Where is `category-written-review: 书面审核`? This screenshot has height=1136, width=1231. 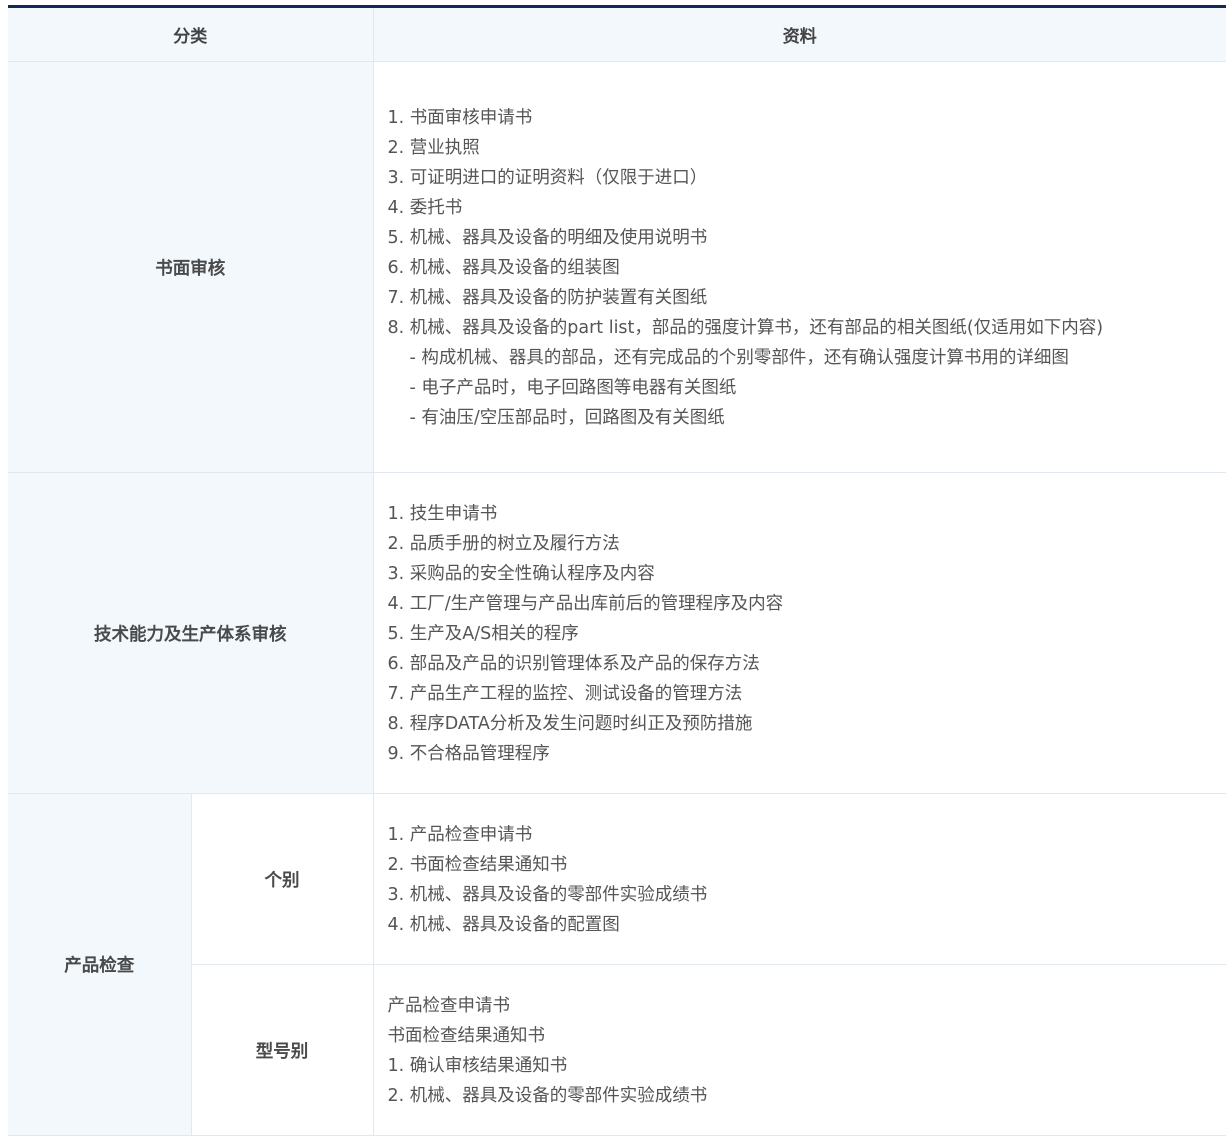 category-written-review: 书面审核 is located at coordinates (191, 267).